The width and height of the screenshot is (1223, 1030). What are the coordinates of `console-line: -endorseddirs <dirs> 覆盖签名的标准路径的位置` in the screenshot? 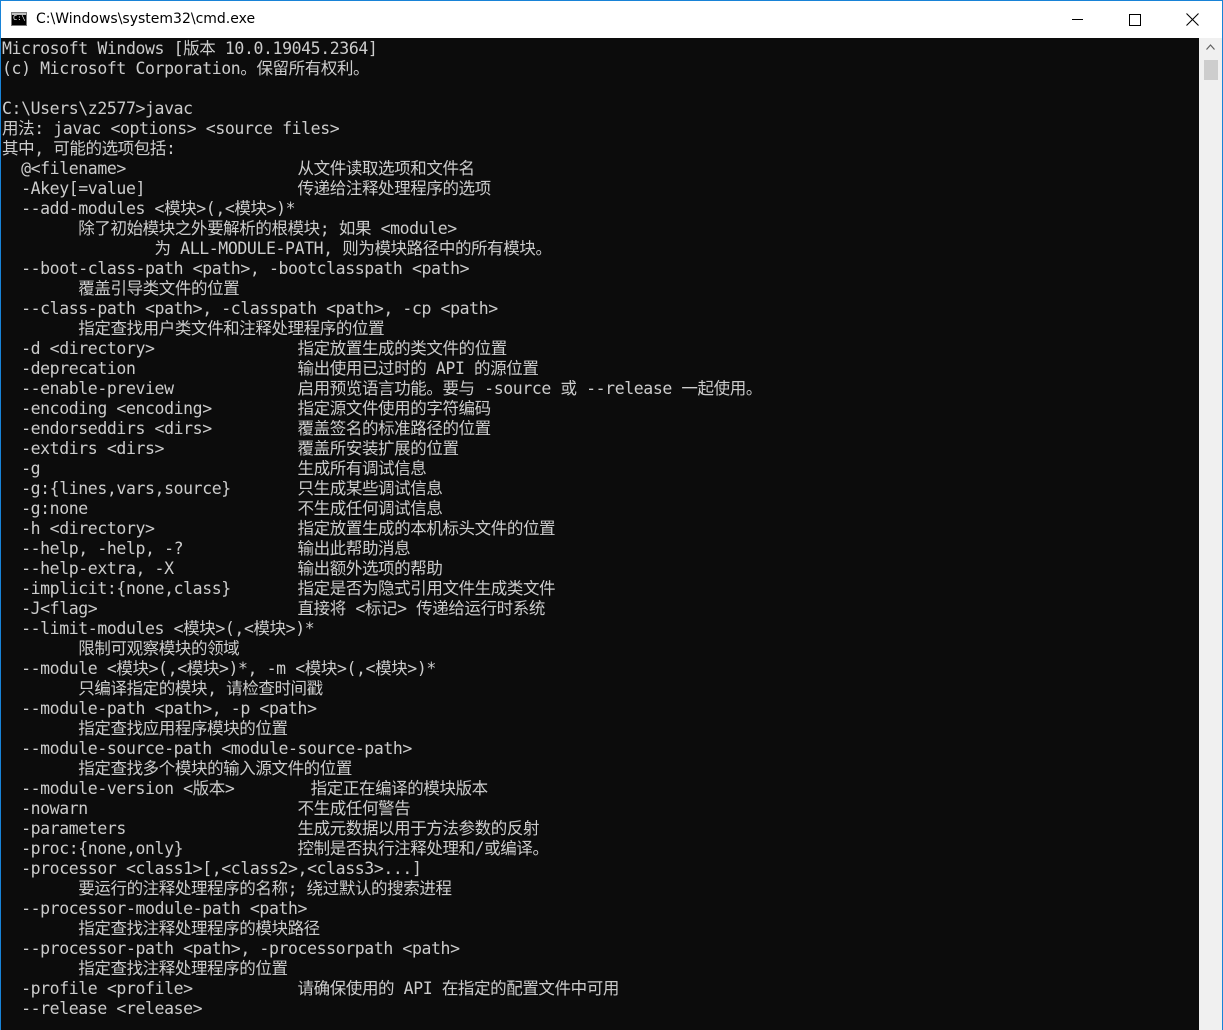 It's located at (246, 428).